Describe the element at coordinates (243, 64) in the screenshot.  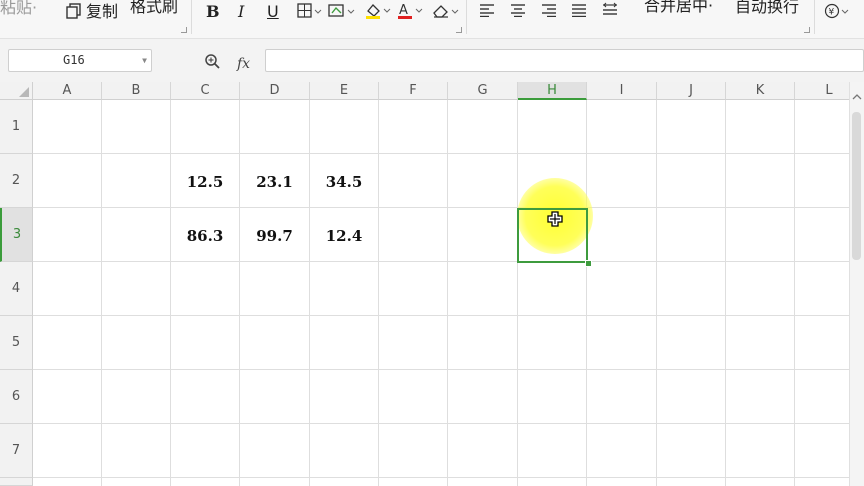
I see `fx-icon: fx` at that location.